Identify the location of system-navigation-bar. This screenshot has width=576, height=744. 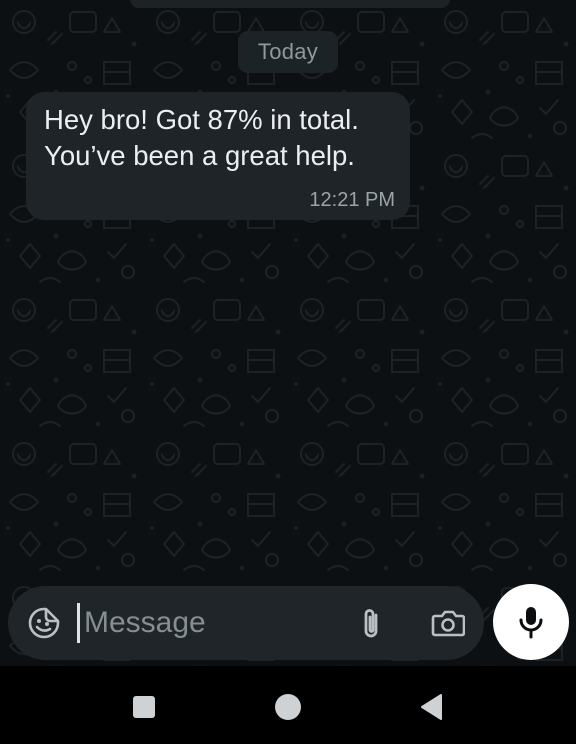
(288, 705).